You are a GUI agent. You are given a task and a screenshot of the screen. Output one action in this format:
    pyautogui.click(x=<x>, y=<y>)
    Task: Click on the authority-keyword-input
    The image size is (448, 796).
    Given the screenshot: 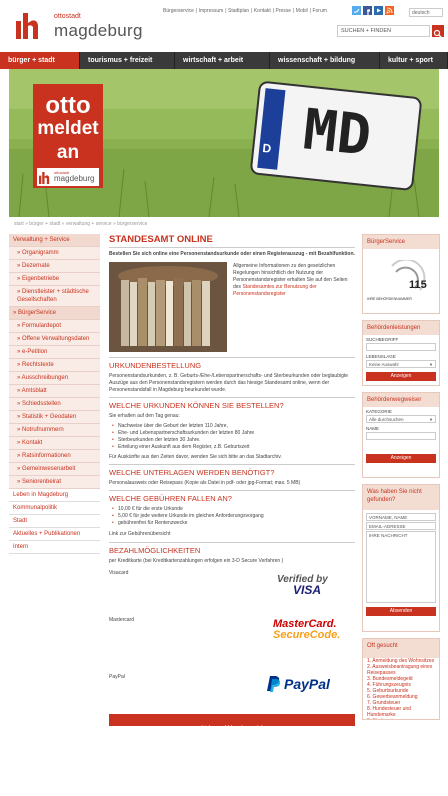 What is the action you would take?
    pyautogui.click(x=401, y=347)
    